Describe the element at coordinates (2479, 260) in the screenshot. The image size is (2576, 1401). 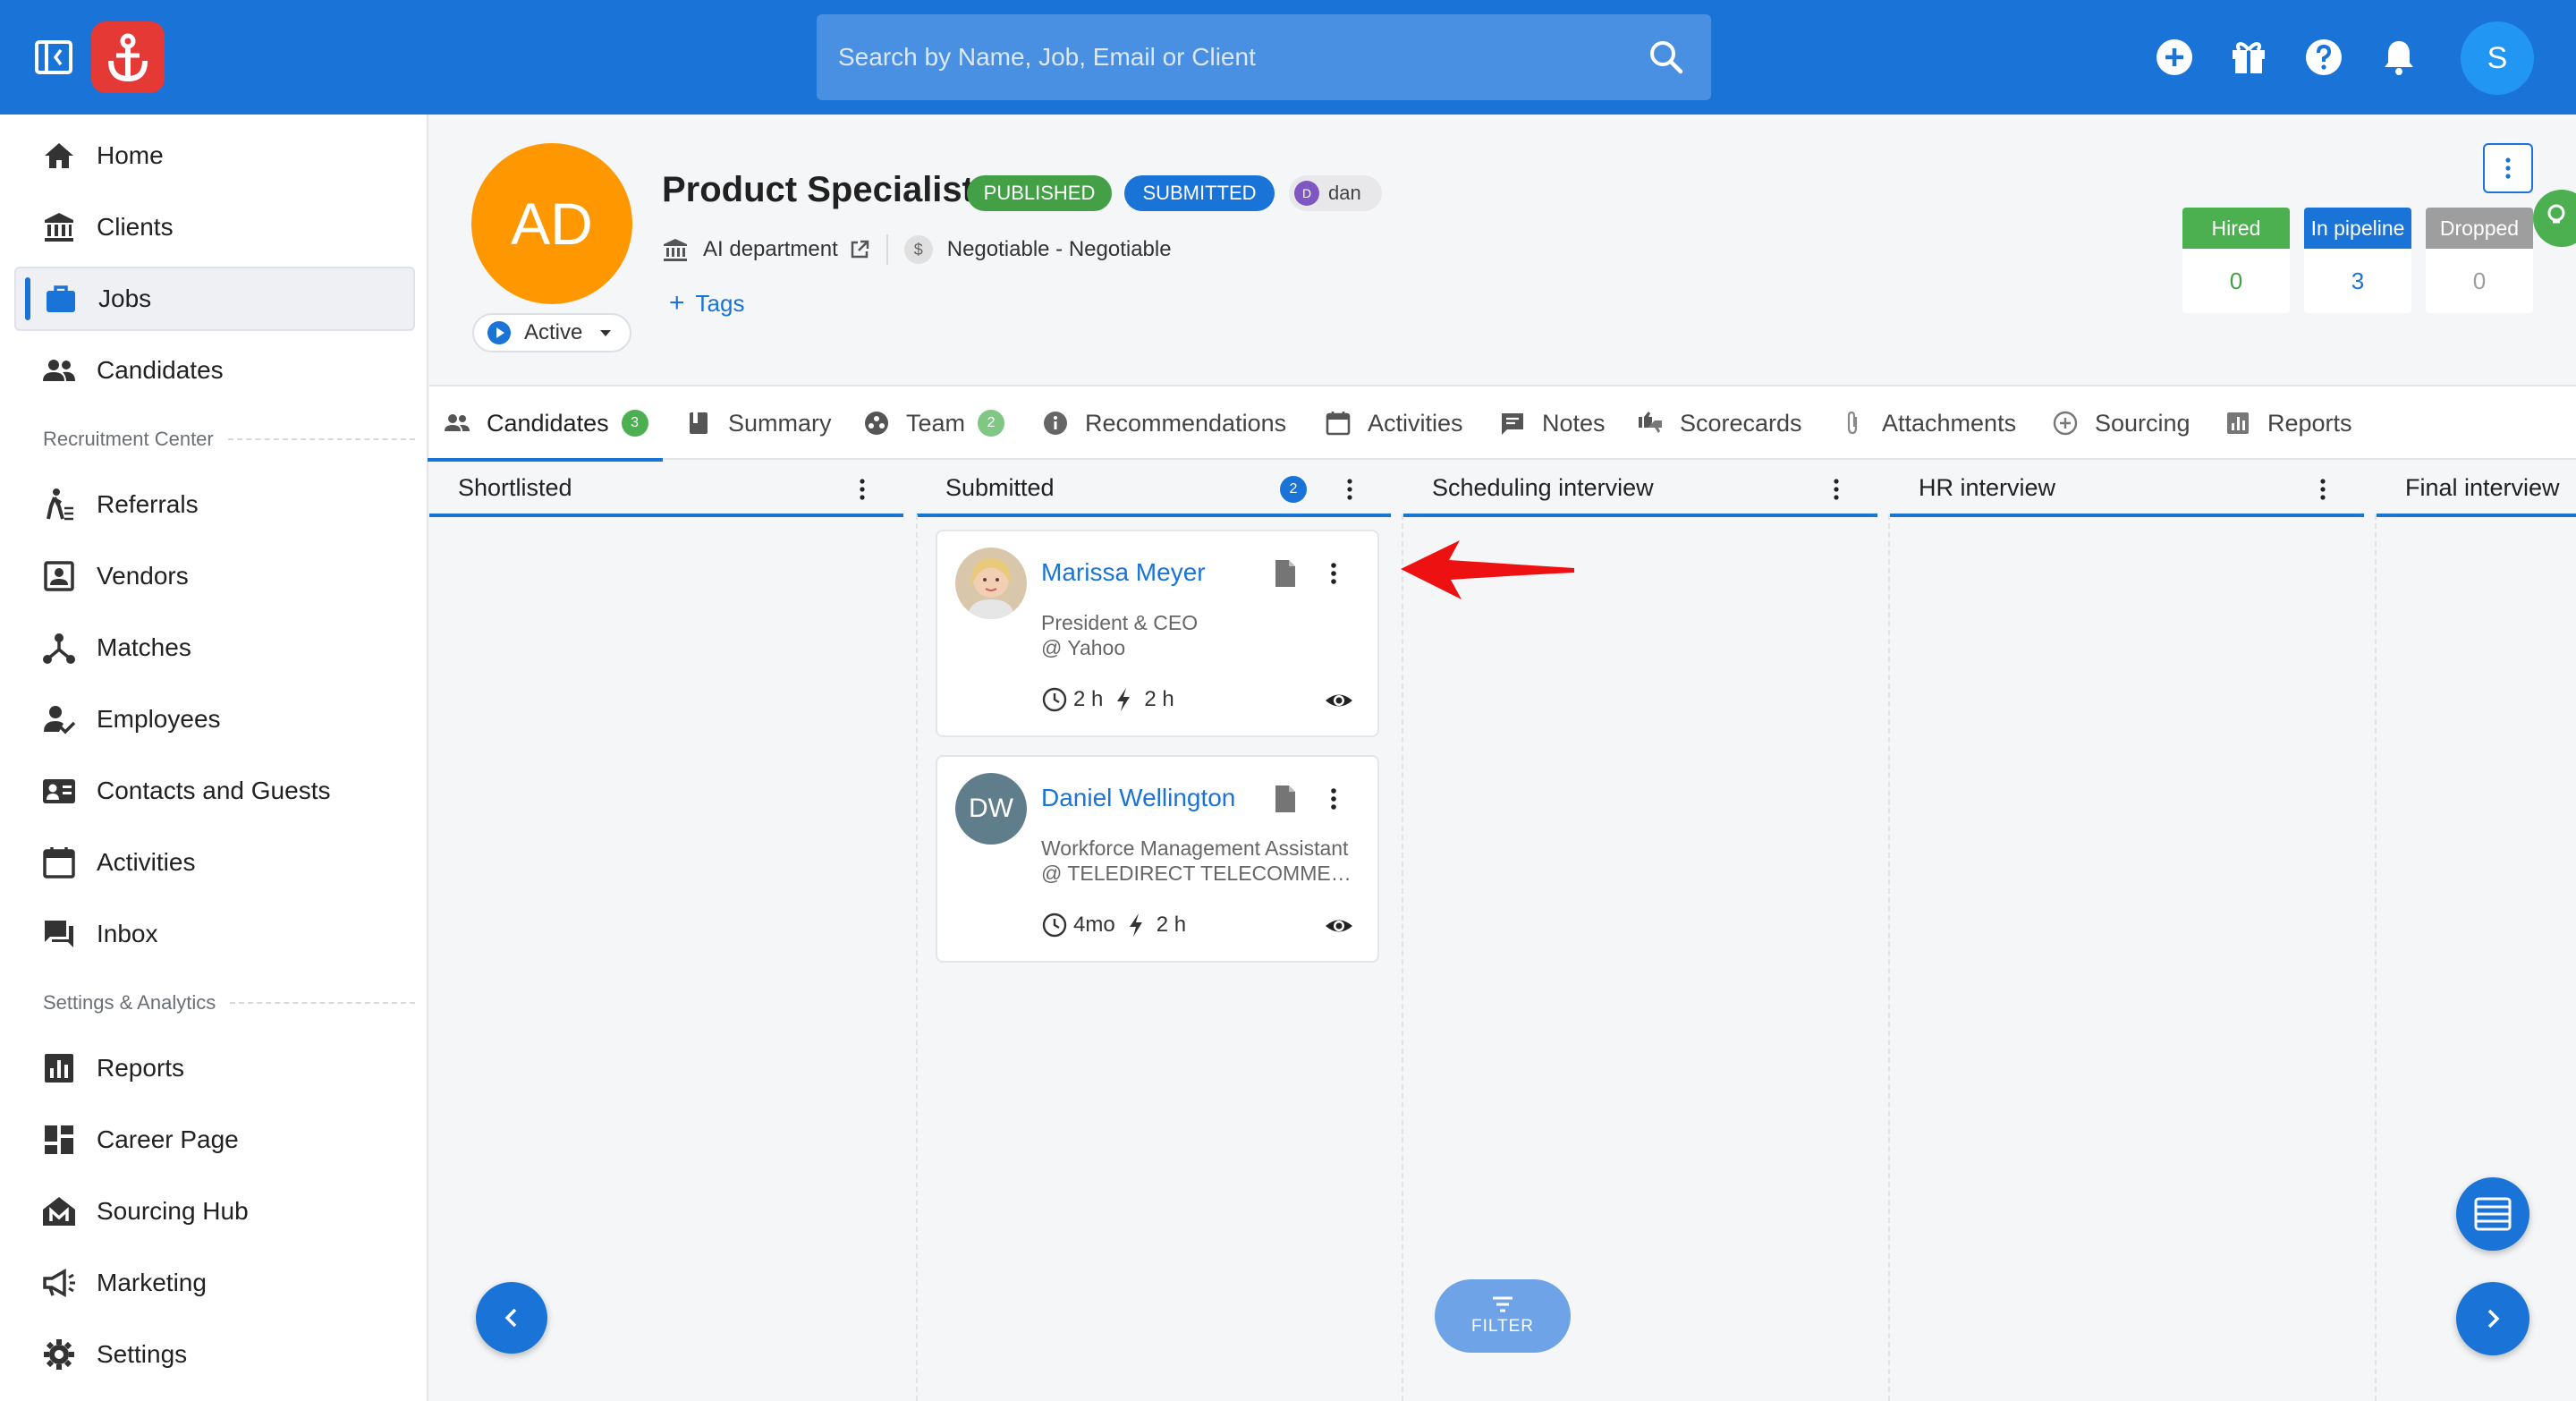
I see `stat-dropped: Dropped 0` at that location.